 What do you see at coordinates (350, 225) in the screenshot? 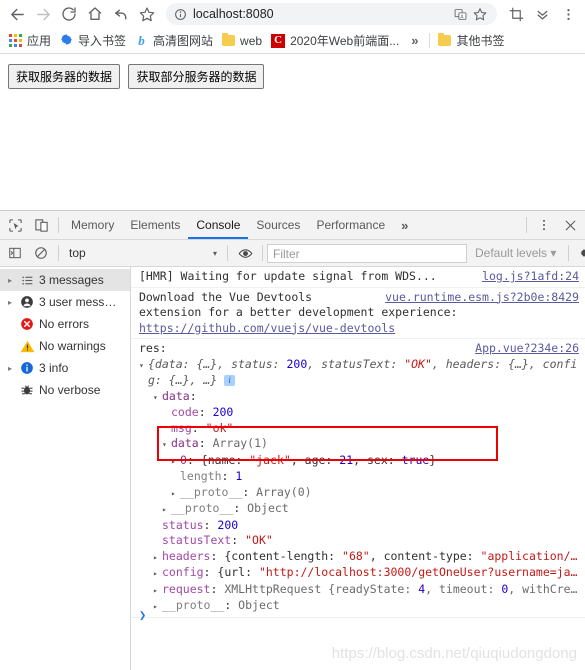
I see `tab-performance: Performance` at bounding box center [350, 225].